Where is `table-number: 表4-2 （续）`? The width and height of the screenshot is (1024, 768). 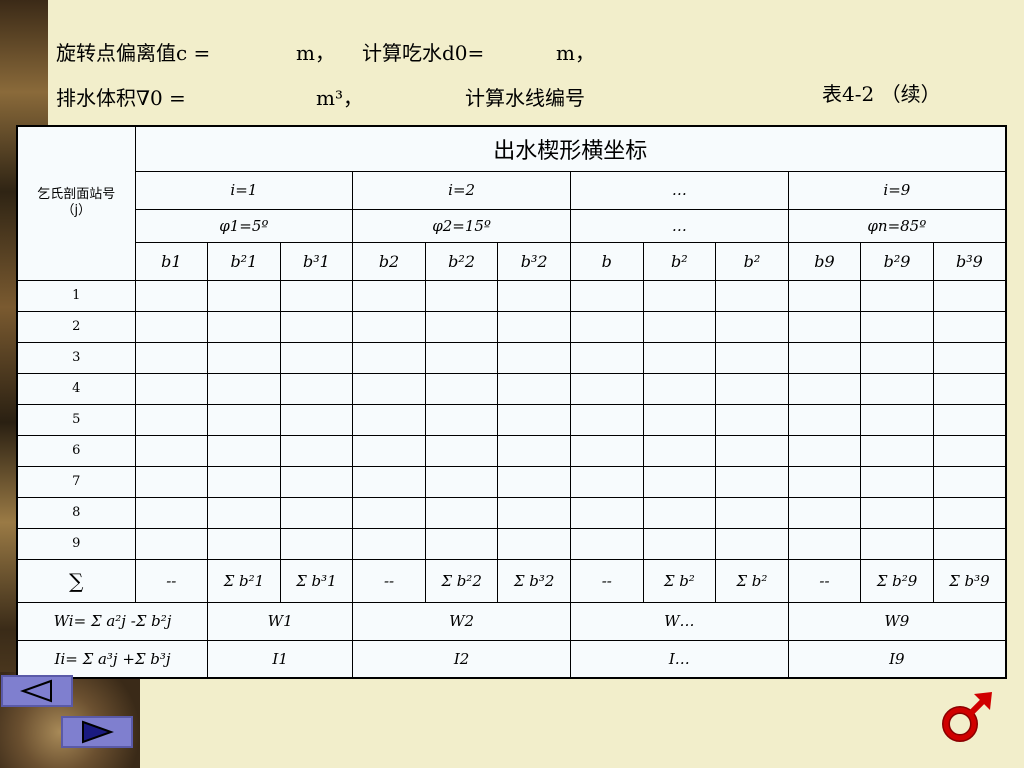
table-number: 表4-2 （续） is located at coordinates (881, 94).